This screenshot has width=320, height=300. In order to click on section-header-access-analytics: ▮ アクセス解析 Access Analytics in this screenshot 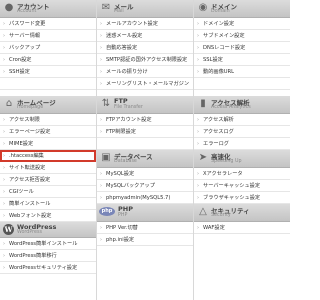, I will do `click(242, 105)`.